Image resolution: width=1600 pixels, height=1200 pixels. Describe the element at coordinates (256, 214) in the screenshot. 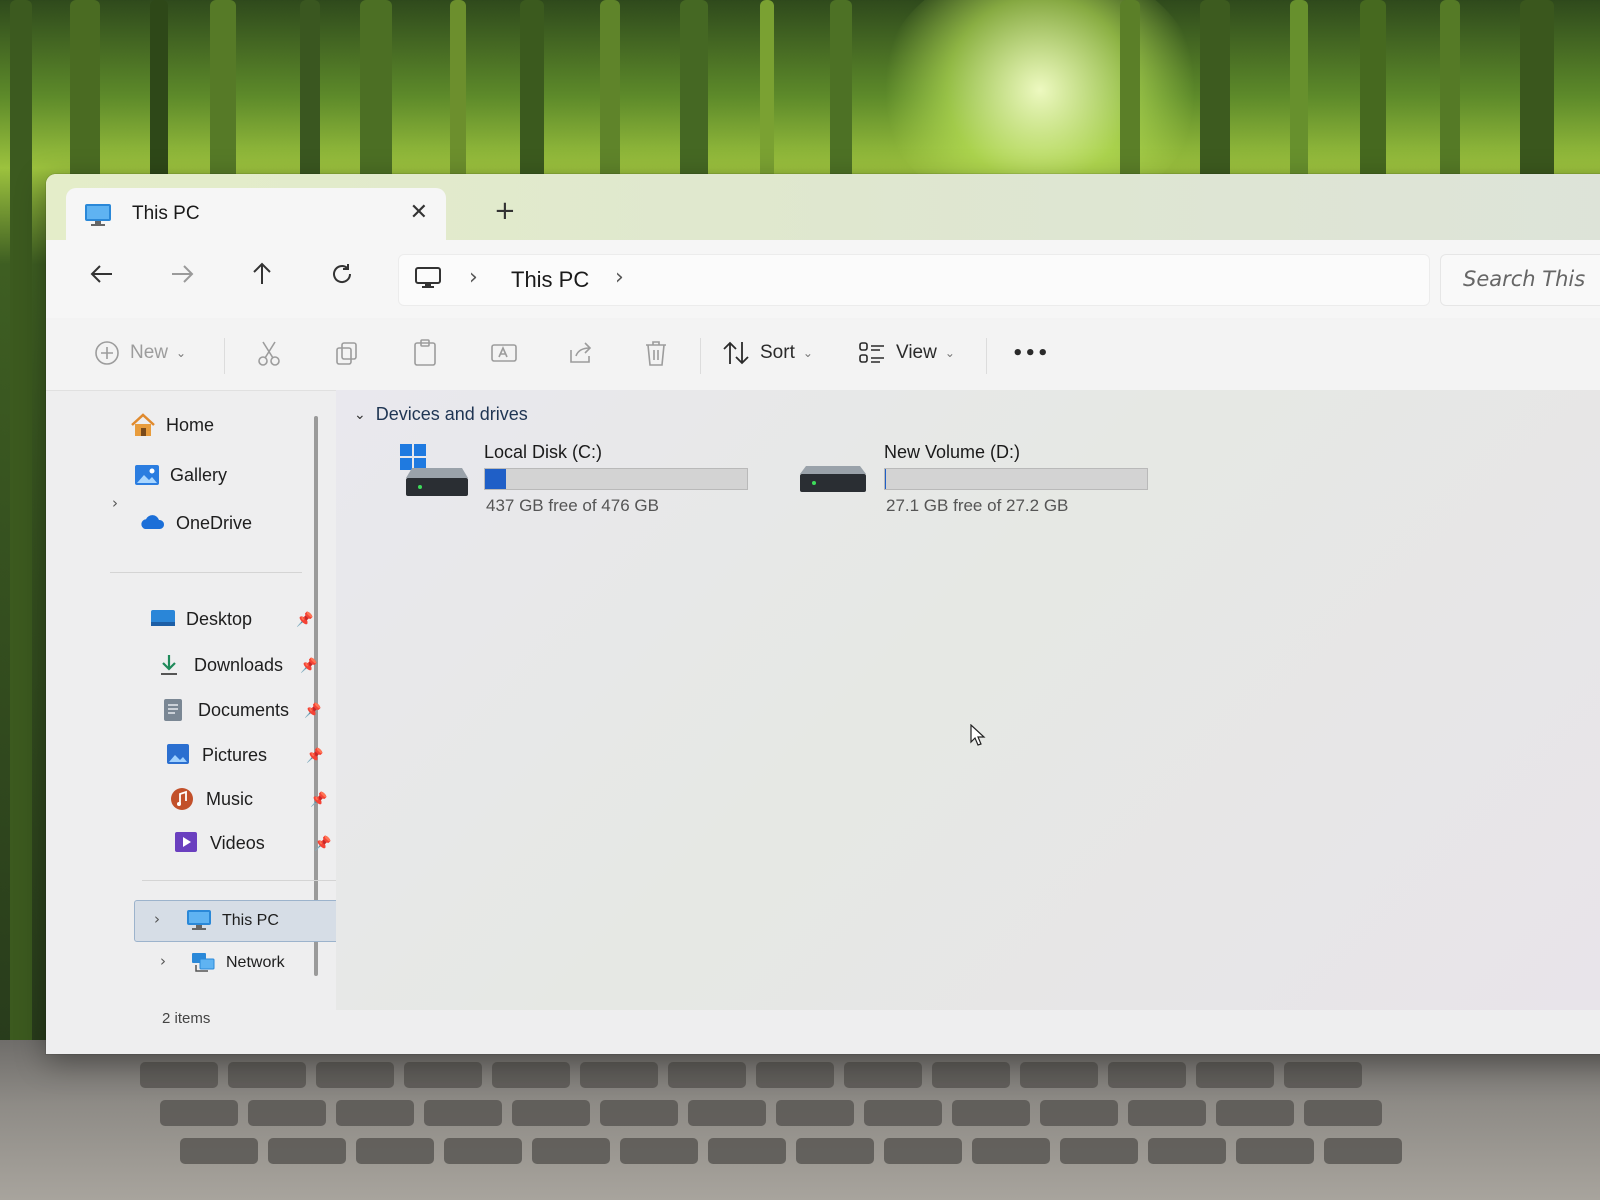

I see `tab-this-pc: This PC ✕` at that location.